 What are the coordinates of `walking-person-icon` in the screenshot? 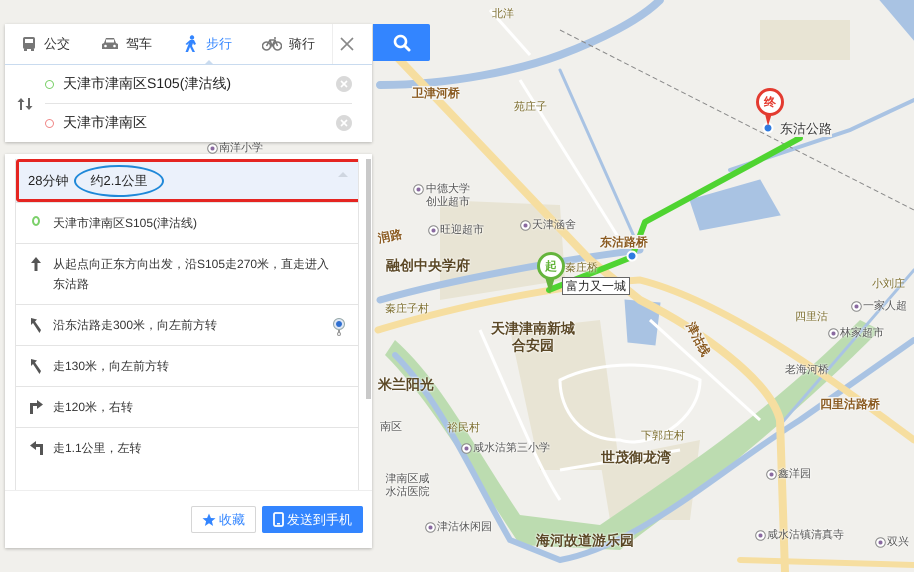 It's located at (191, 44).